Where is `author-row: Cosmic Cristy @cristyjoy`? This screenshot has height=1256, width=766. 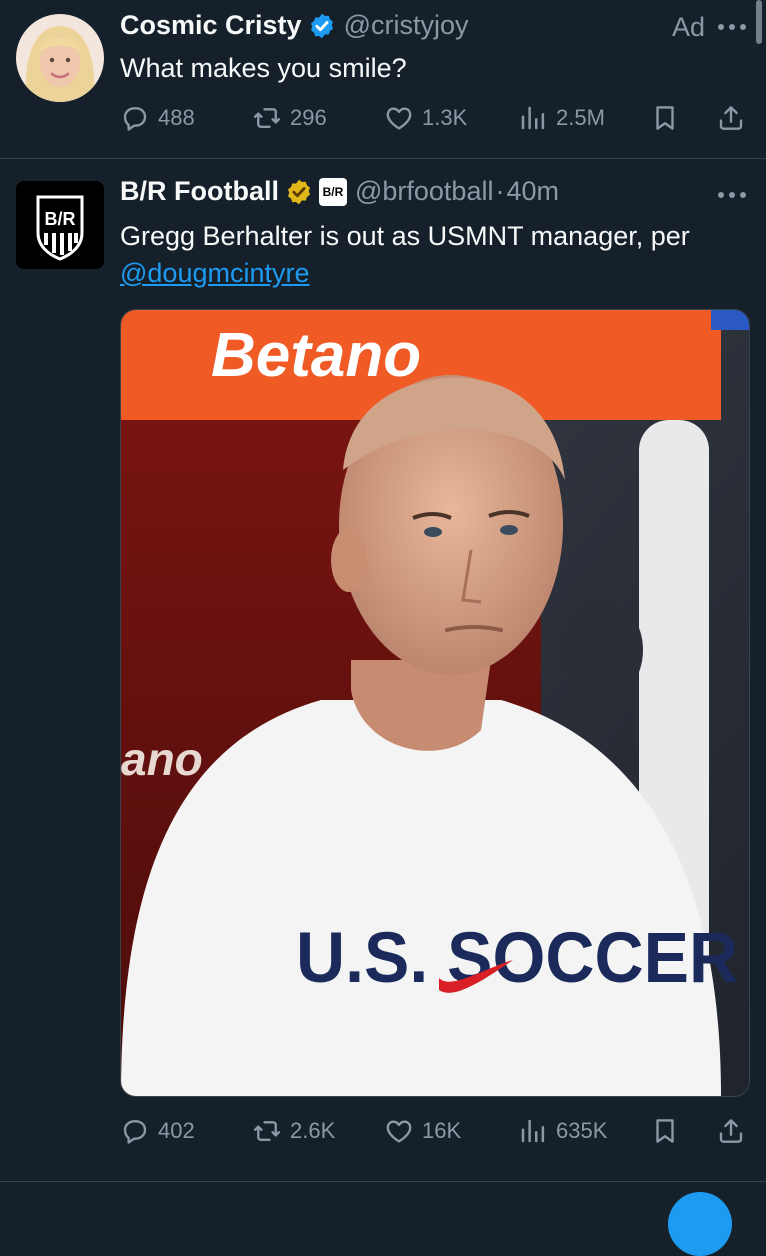 author-row: Cosmic Cristy @cristyjoy is located at coordinates (294, 25).